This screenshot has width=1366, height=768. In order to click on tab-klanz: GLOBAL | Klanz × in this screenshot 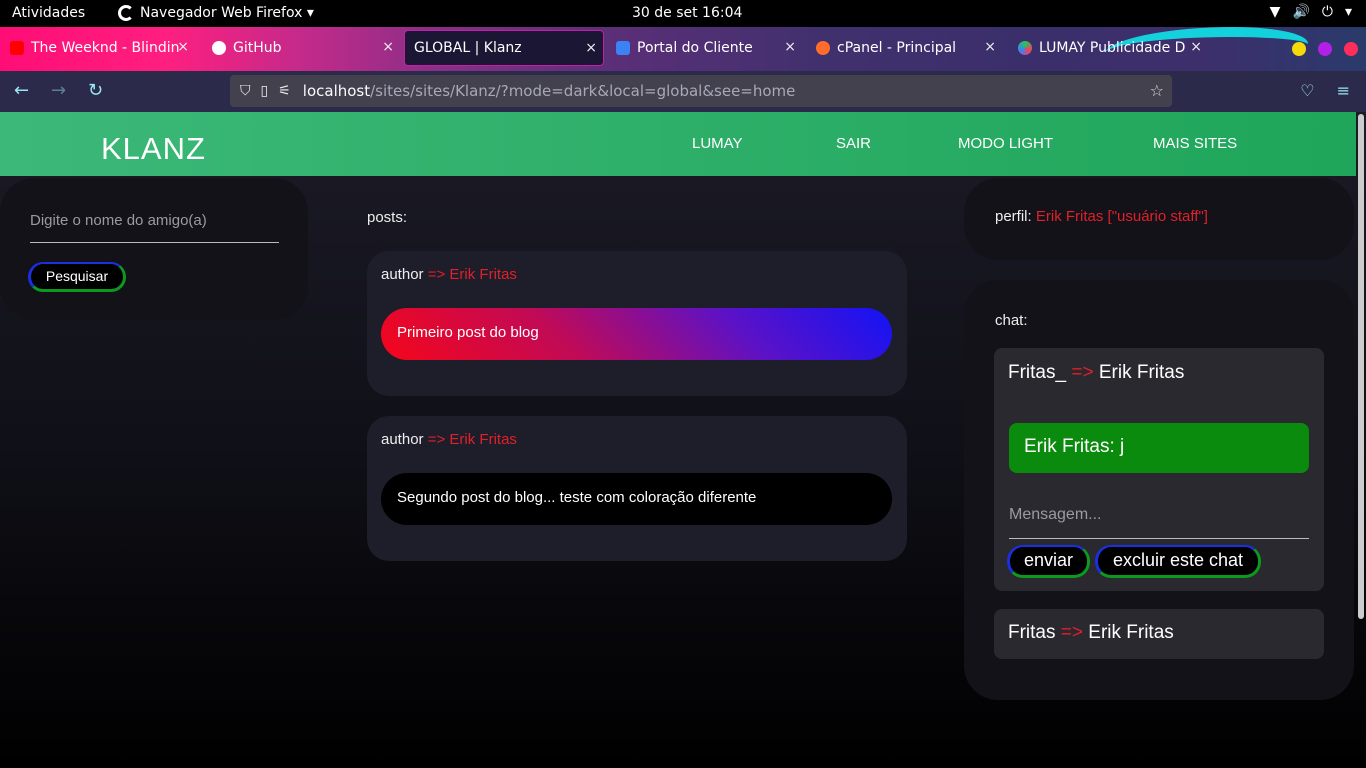, I will do `click(504, 48)`.